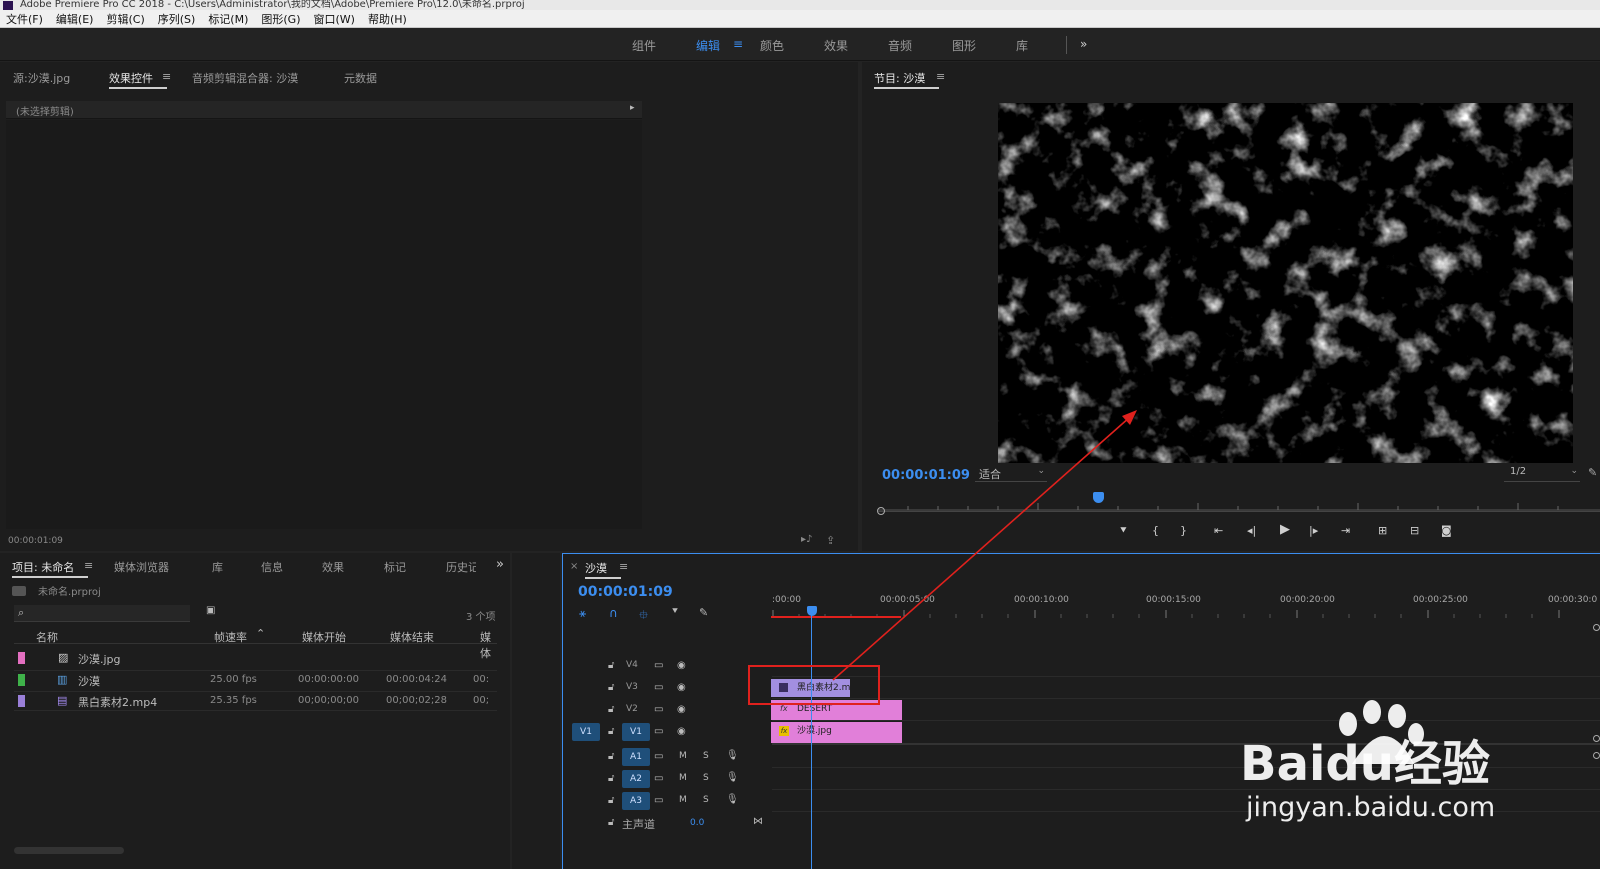  Describe the element at coordinates (814, 685) in the screenshot. I see `annotation-rectangle` at that location.